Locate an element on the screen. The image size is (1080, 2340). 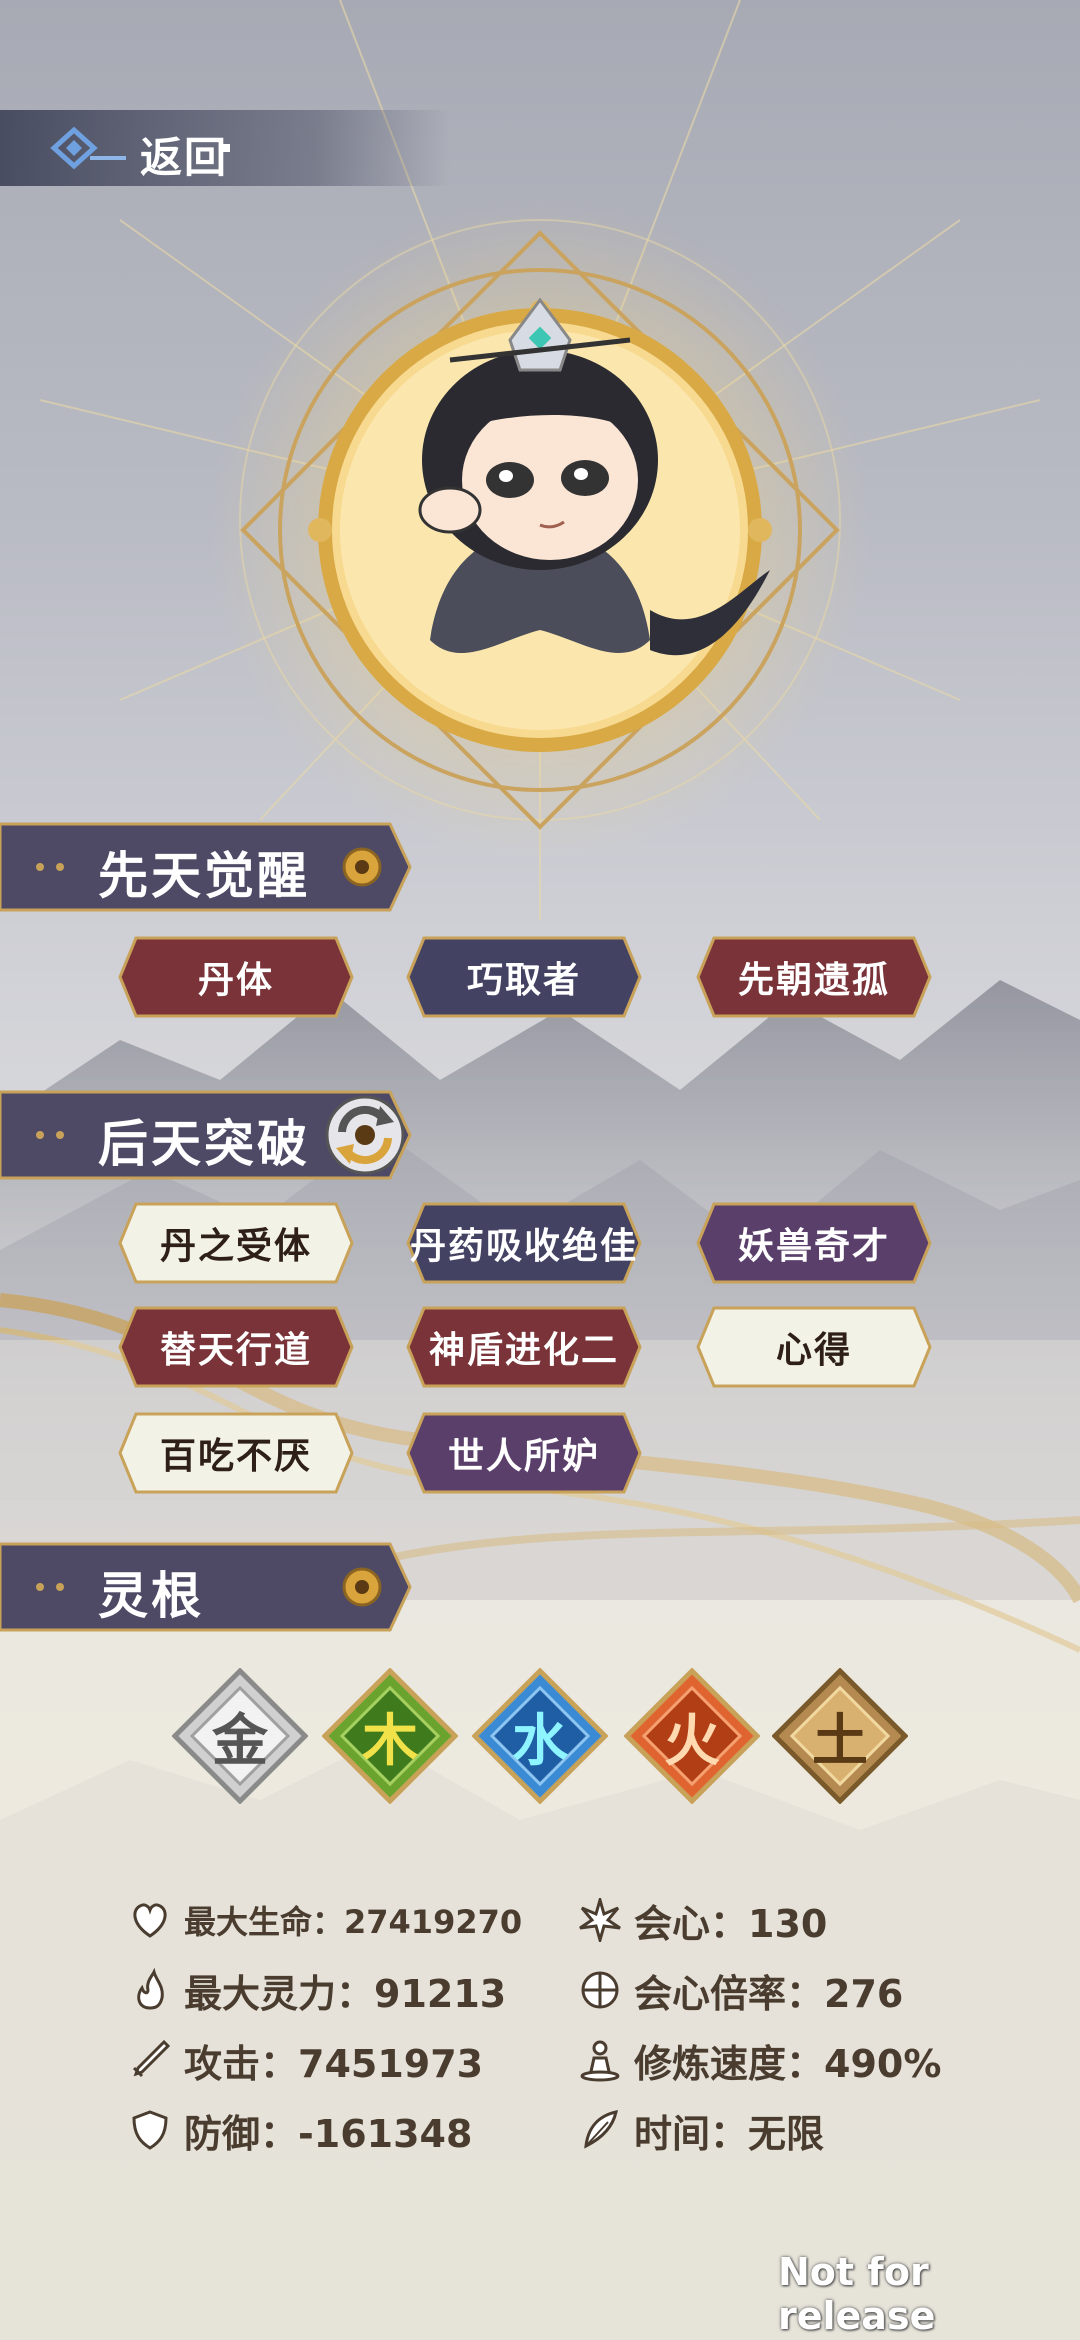
tag-label: 丹体 is located at coordinates (235, 980).